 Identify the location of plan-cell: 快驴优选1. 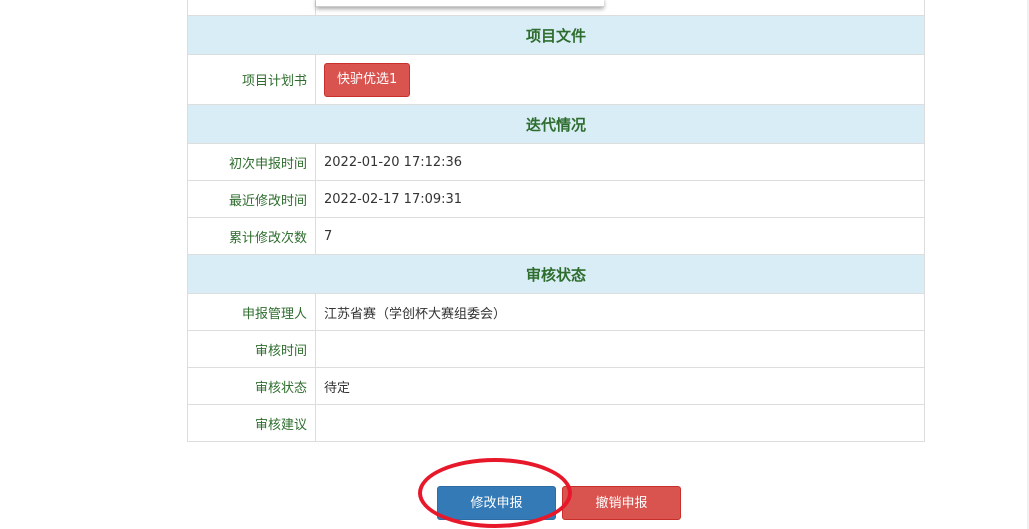
(620, 79).